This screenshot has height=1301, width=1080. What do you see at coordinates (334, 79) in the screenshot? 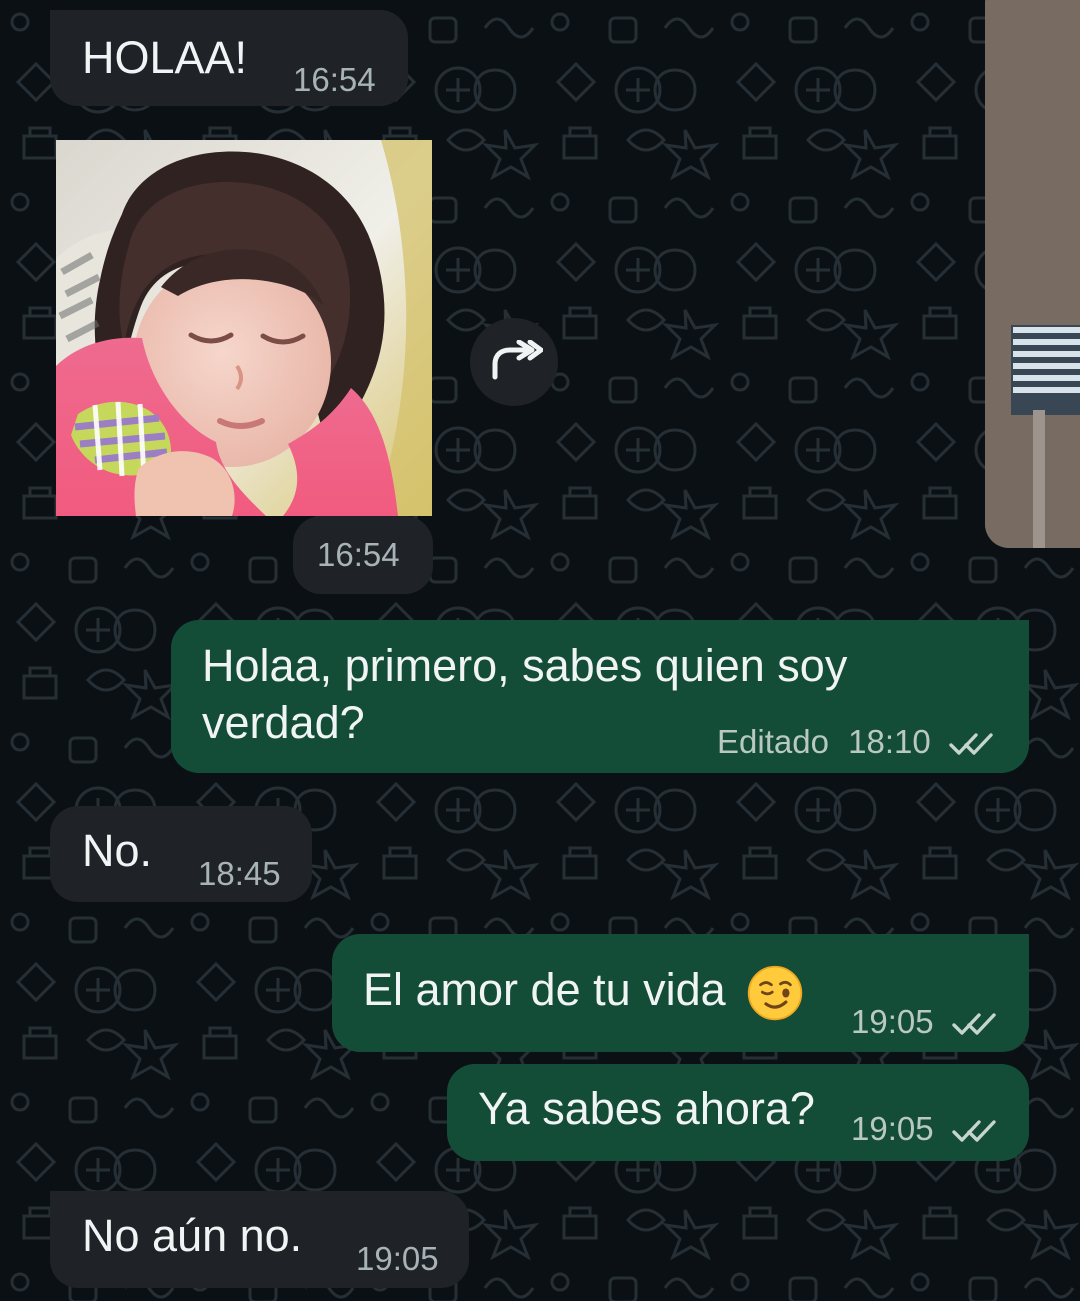
I see `message-time: 16:54` at bounding box center [334, 79].